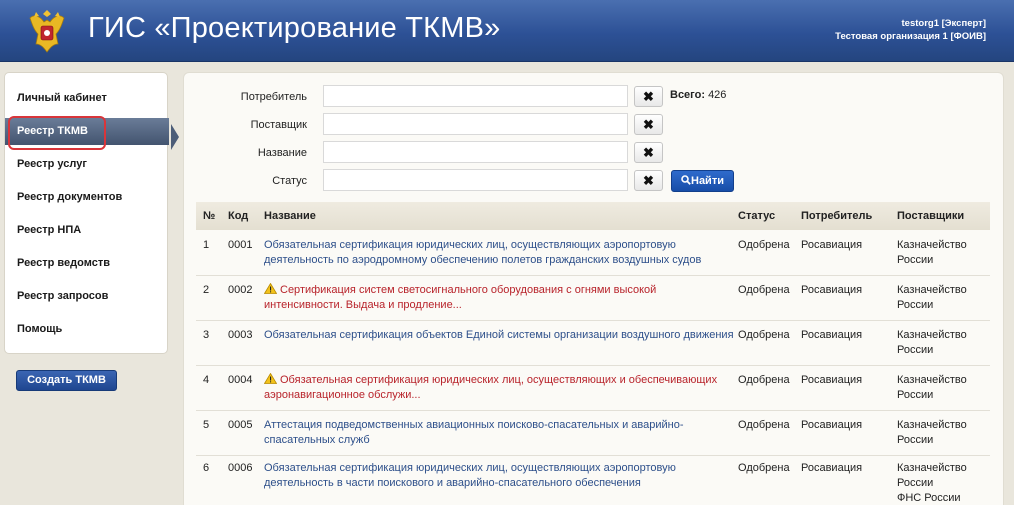 The height and width of the screenshot is (505, 1014). I want to click on row-code: 0003, so click(240, 335).